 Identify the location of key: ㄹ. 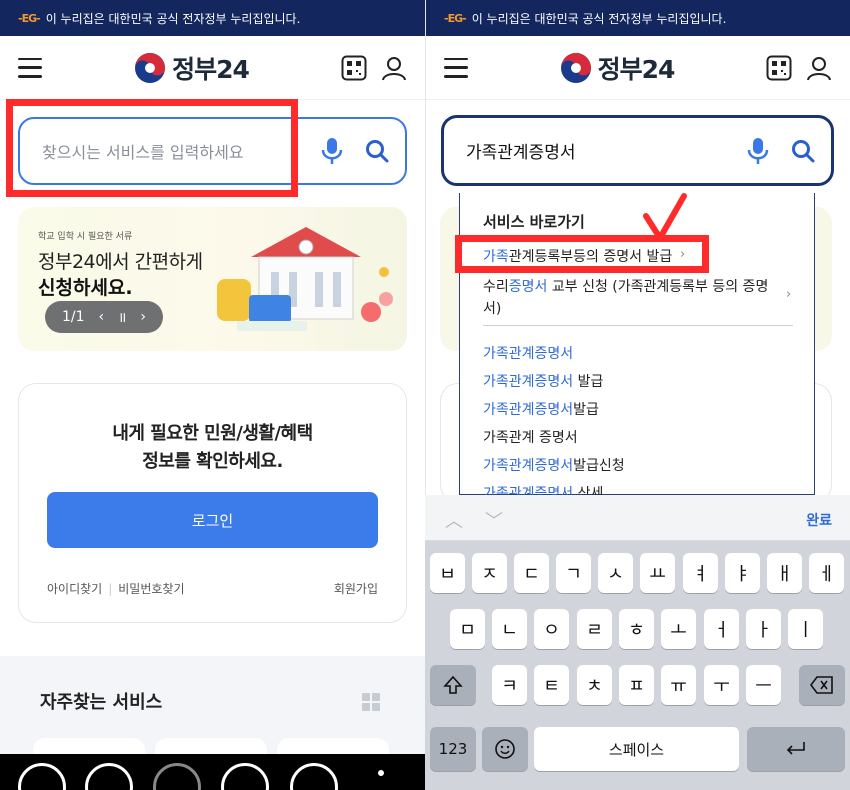
(594, 629).